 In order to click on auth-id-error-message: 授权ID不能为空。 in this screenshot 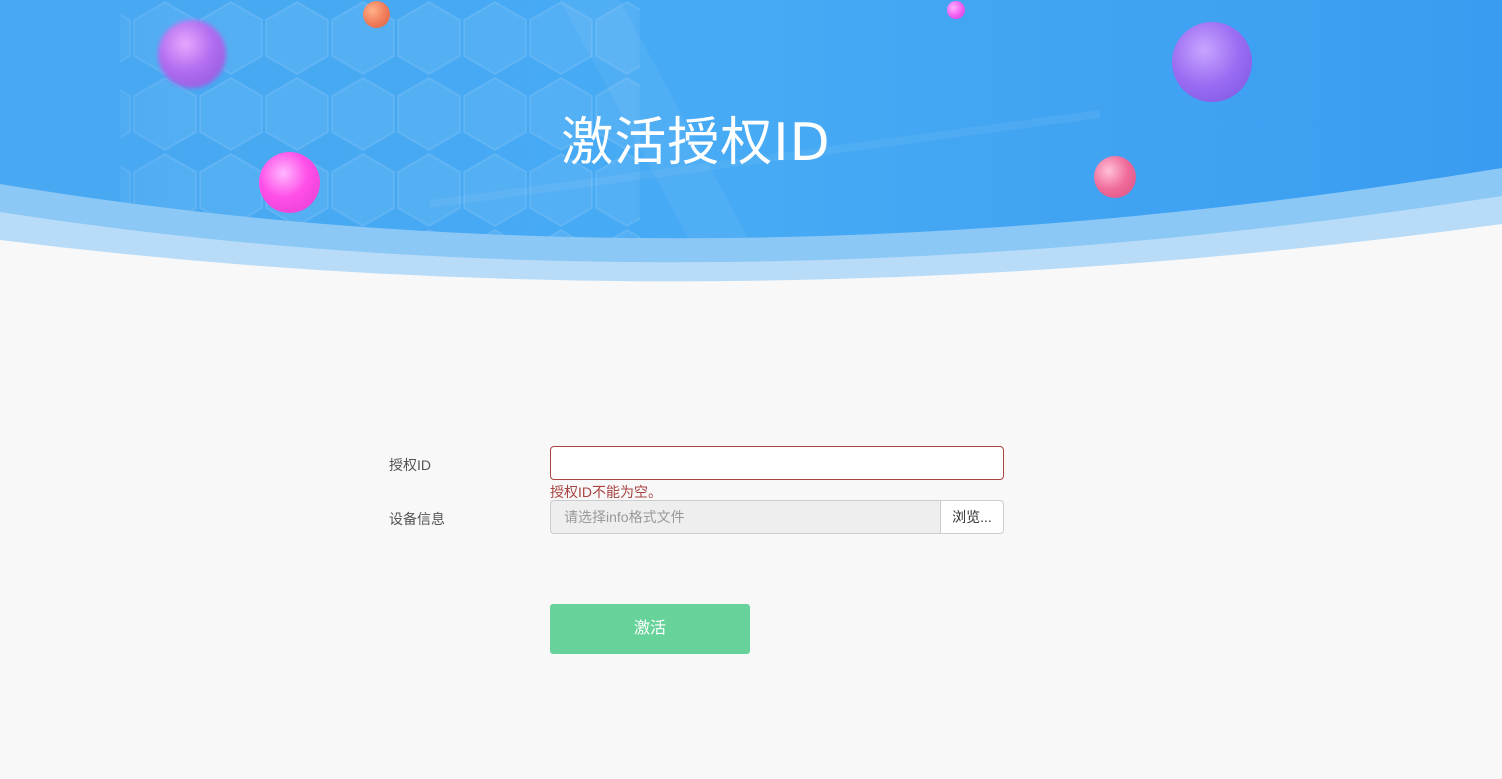, I will do `click(606, 492)`.